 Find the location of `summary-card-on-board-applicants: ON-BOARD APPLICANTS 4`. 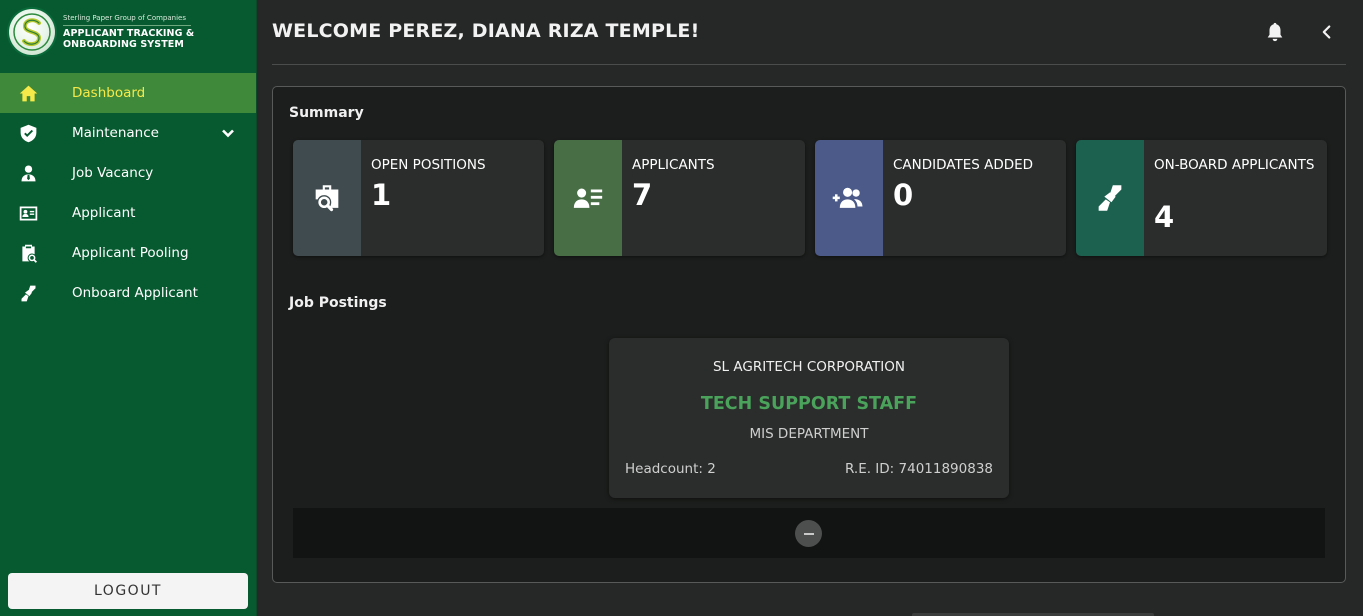

summary-card-on-board-applicants: ON-BOARD APPLICANTS 4 is located at coordinates (1201, 198).